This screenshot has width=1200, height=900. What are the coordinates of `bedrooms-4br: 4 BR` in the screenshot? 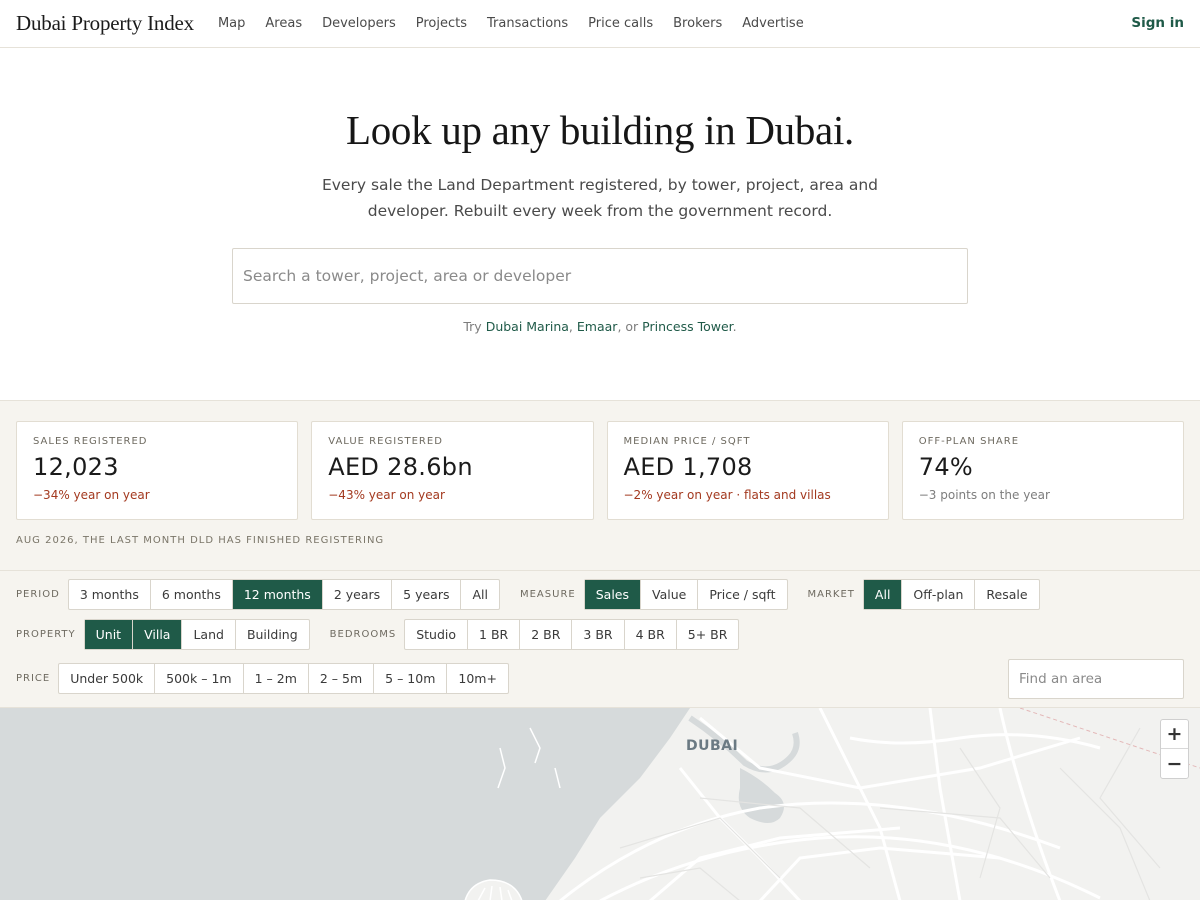 It's located at (651, 634).